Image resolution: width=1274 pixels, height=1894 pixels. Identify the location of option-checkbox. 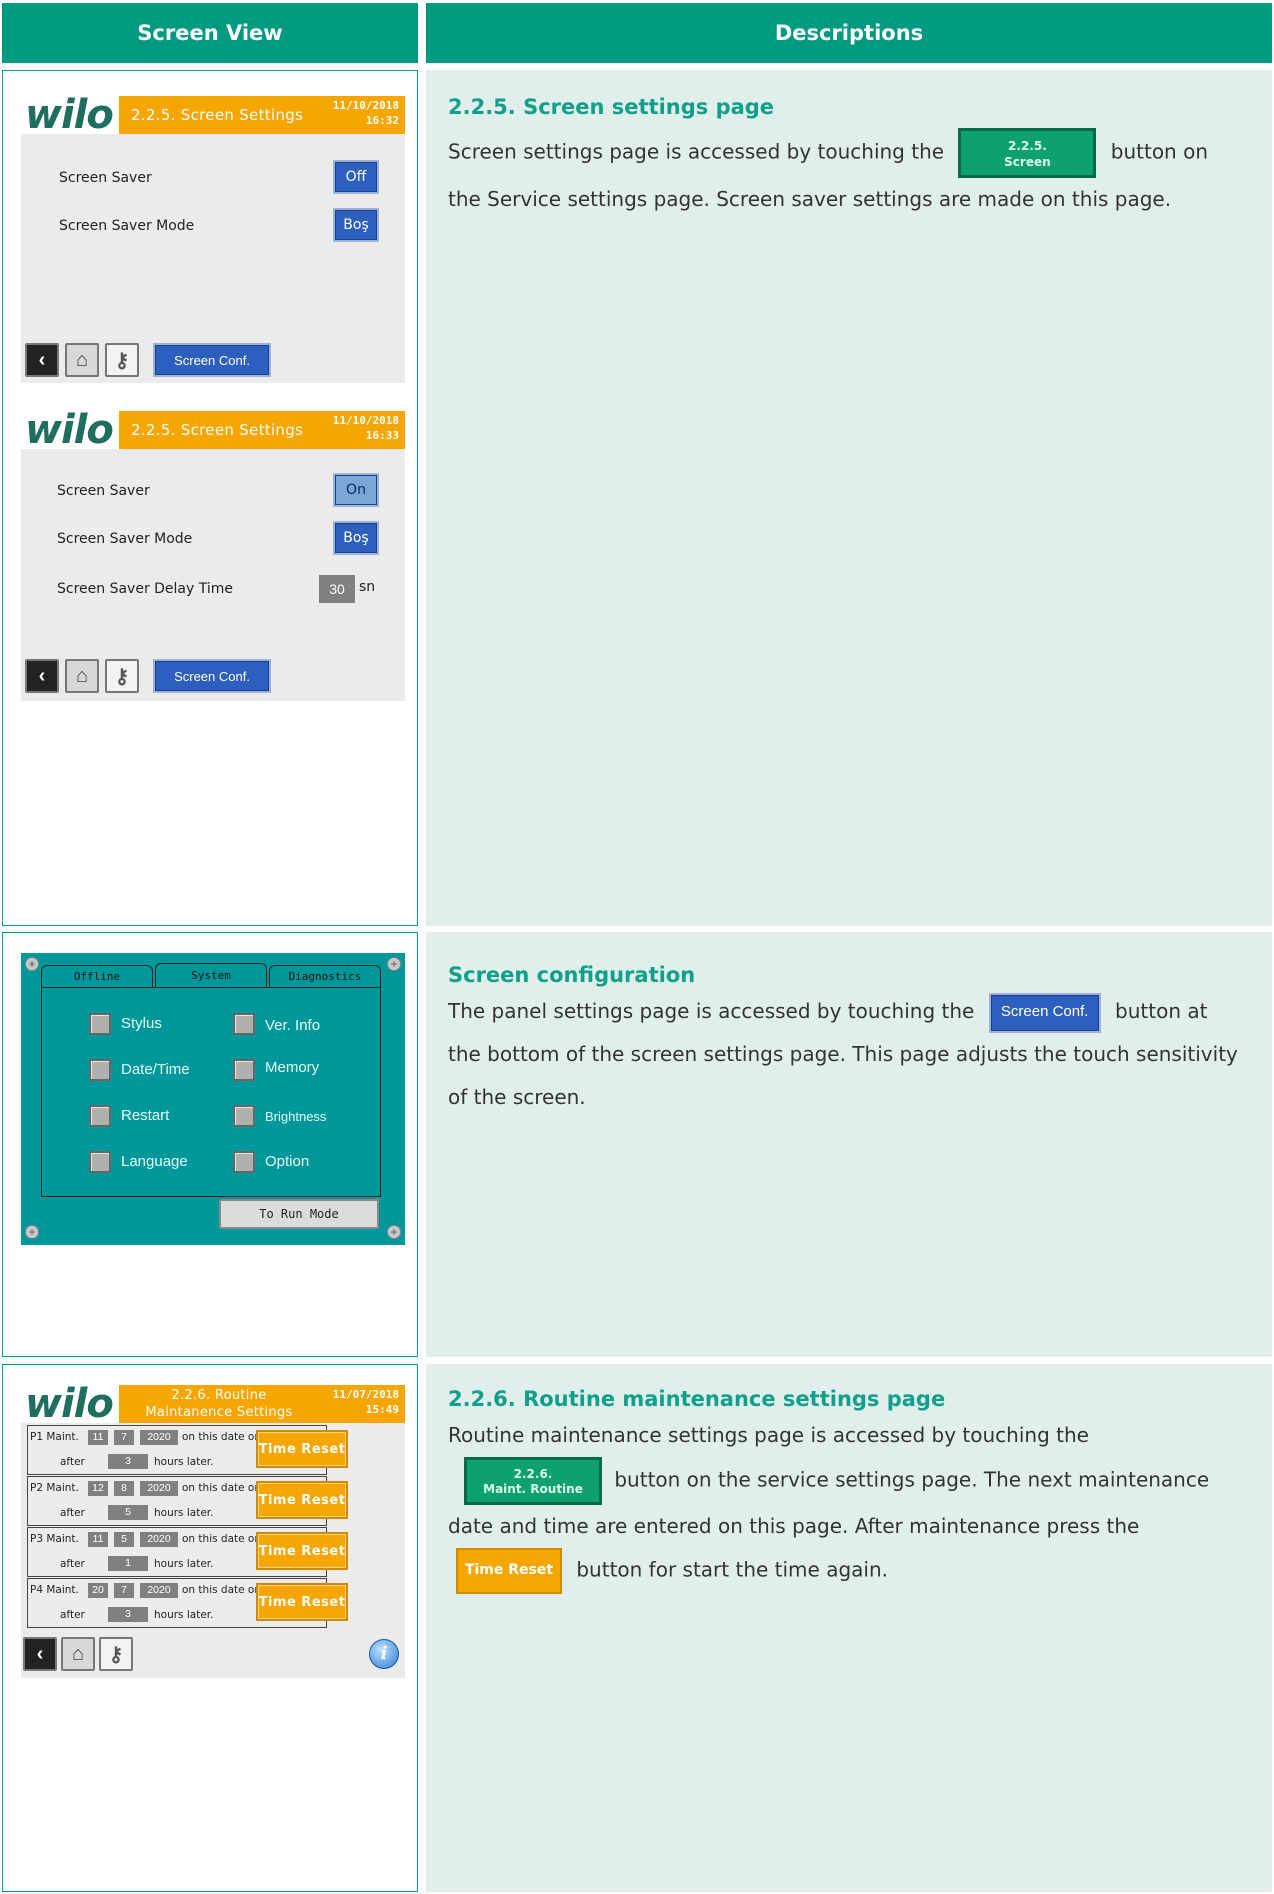
(244, 1162).